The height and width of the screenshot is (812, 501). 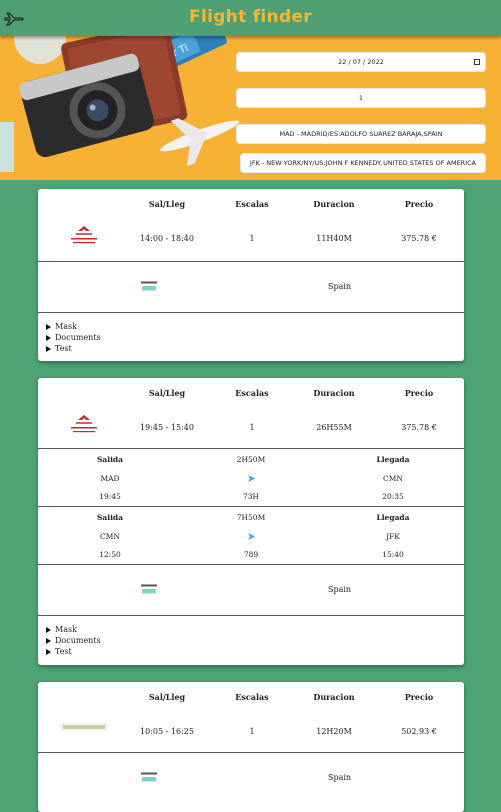 I want to click on app-title: Flight finder, so click(x=250, y=17).